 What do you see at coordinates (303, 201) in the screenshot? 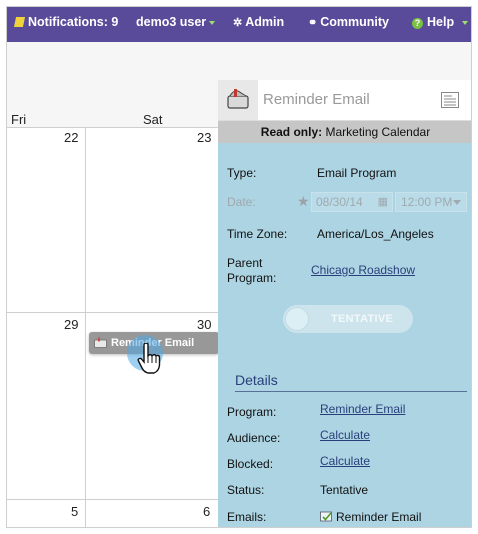
I see `required-star-icon: ★` at bounding box center [303, 201].